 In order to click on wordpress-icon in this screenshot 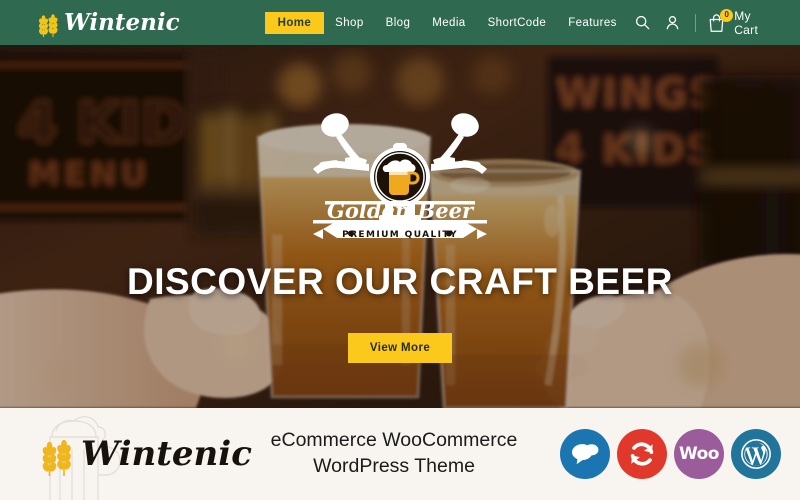, I will do `click(756, 454)`.